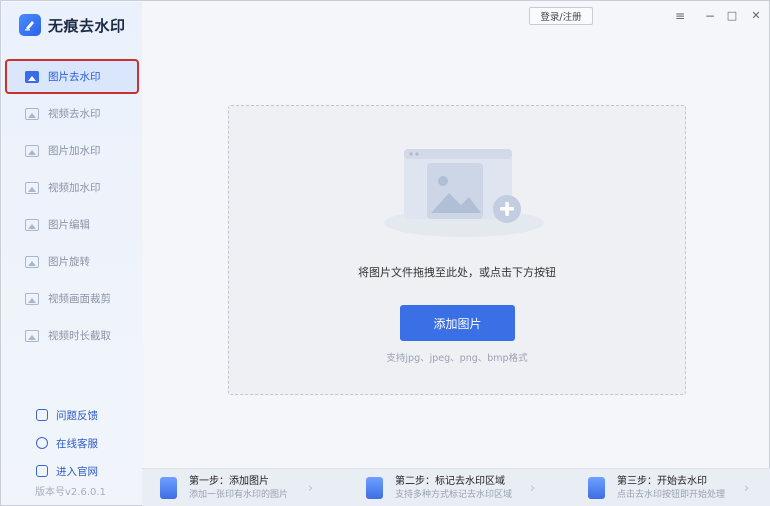 The image size is (770, 506). What do you see at coordinates (30, 25) in the screenshot?
I see `app-logo-icon` at bounding box center [30, 25].